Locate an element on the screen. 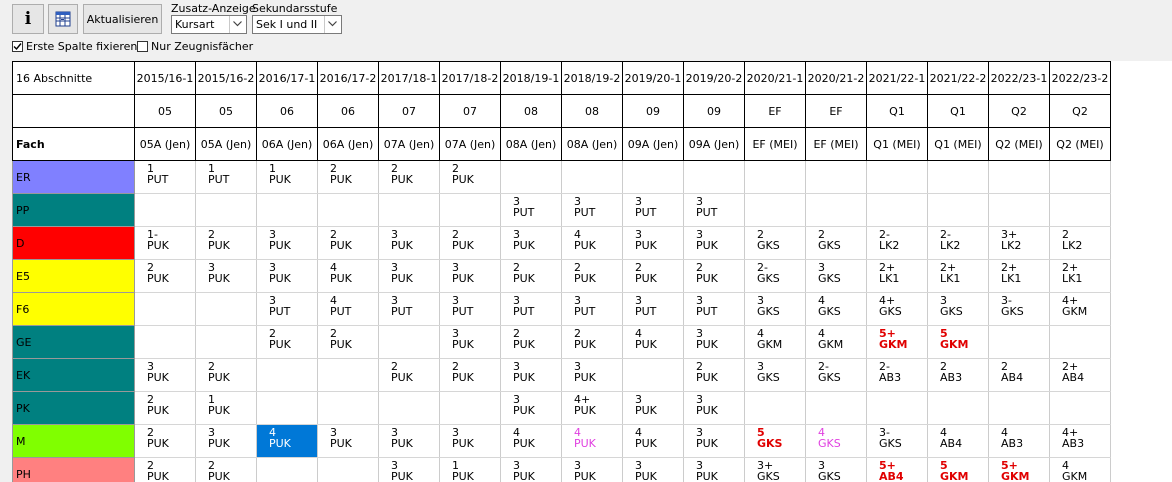 The height and width of the screenshot is (482, 1172). subject-name: PK is located at coordinates (73, 408).